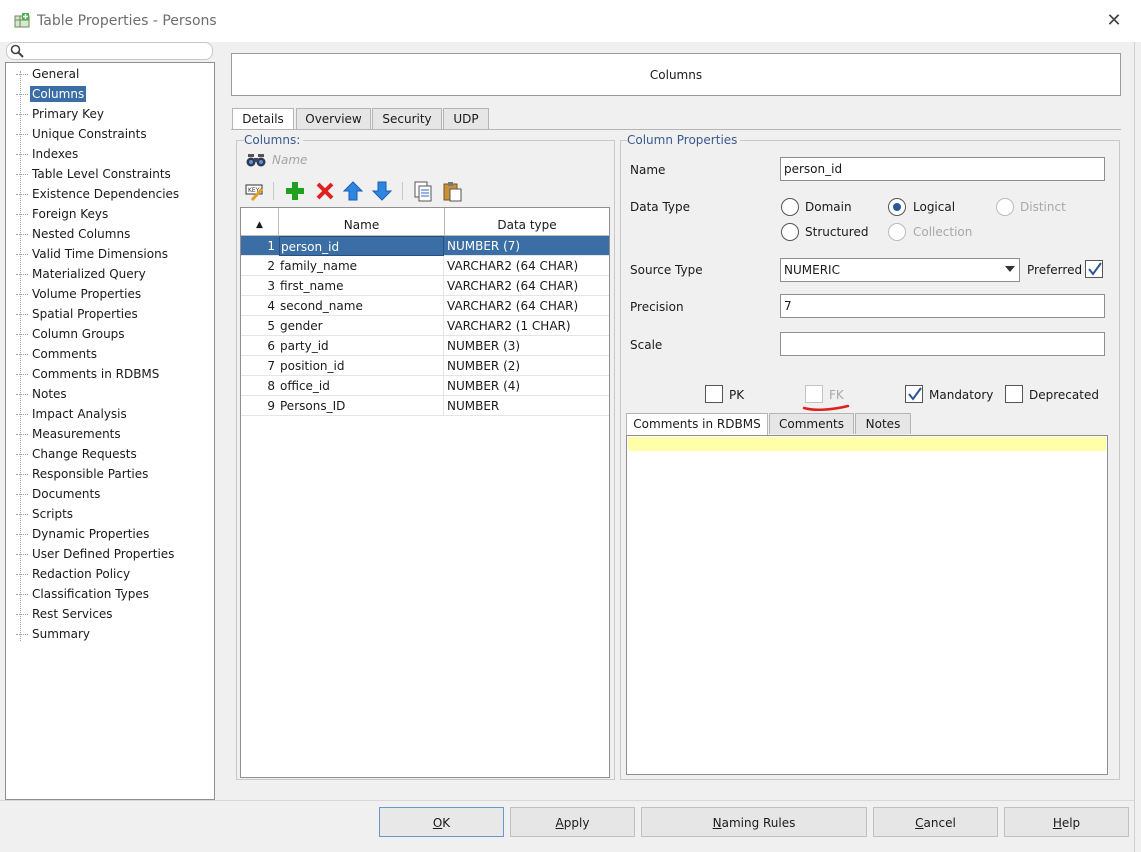 The image size is (1141, 852). I want to click on table-row: 9 Persons_ID NUMBER, so click(425, 406).